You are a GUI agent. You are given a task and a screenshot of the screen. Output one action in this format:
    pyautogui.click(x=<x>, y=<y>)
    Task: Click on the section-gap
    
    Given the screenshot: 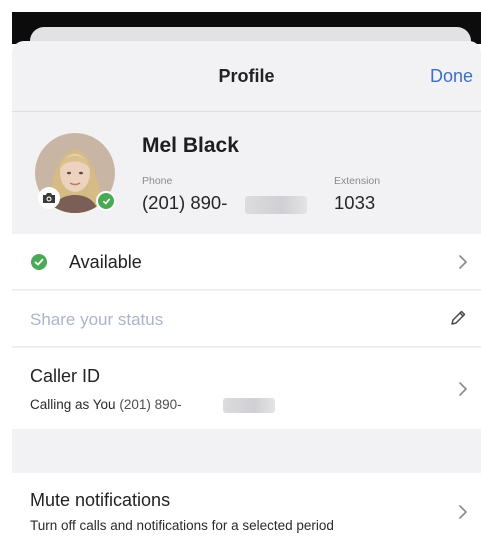 What is the action you would take?
    pyautogui.click(x=246, y=451)
    